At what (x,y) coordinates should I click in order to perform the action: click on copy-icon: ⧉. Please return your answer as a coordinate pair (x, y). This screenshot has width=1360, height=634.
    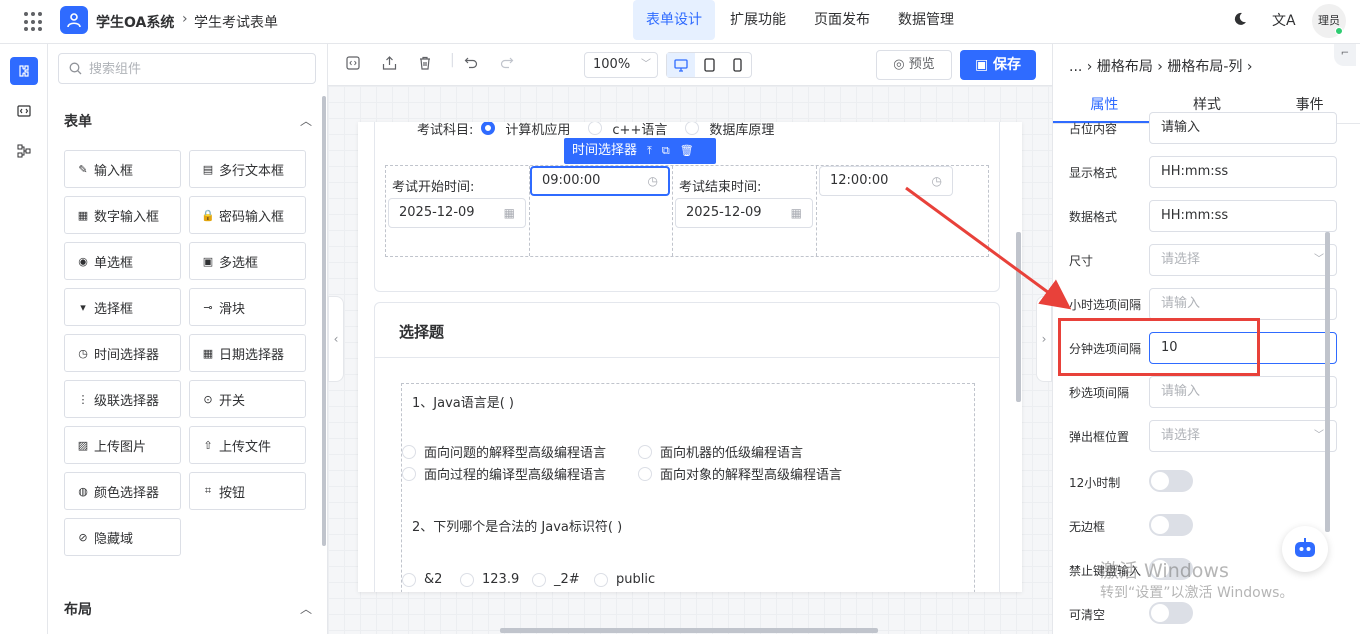
    Looking at the image, I should click on (666, 151).